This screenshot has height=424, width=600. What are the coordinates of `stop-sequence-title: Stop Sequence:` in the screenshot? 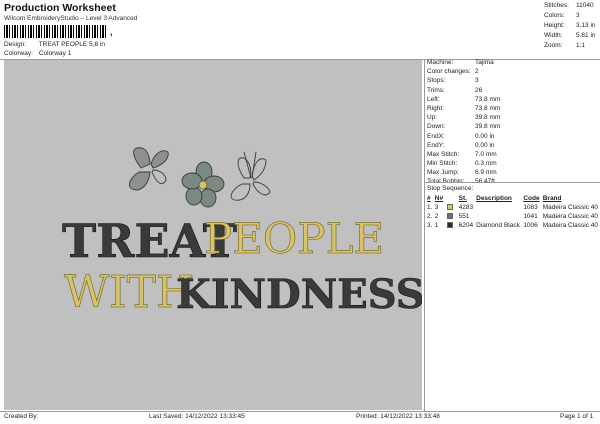 It's located at (450, 188).